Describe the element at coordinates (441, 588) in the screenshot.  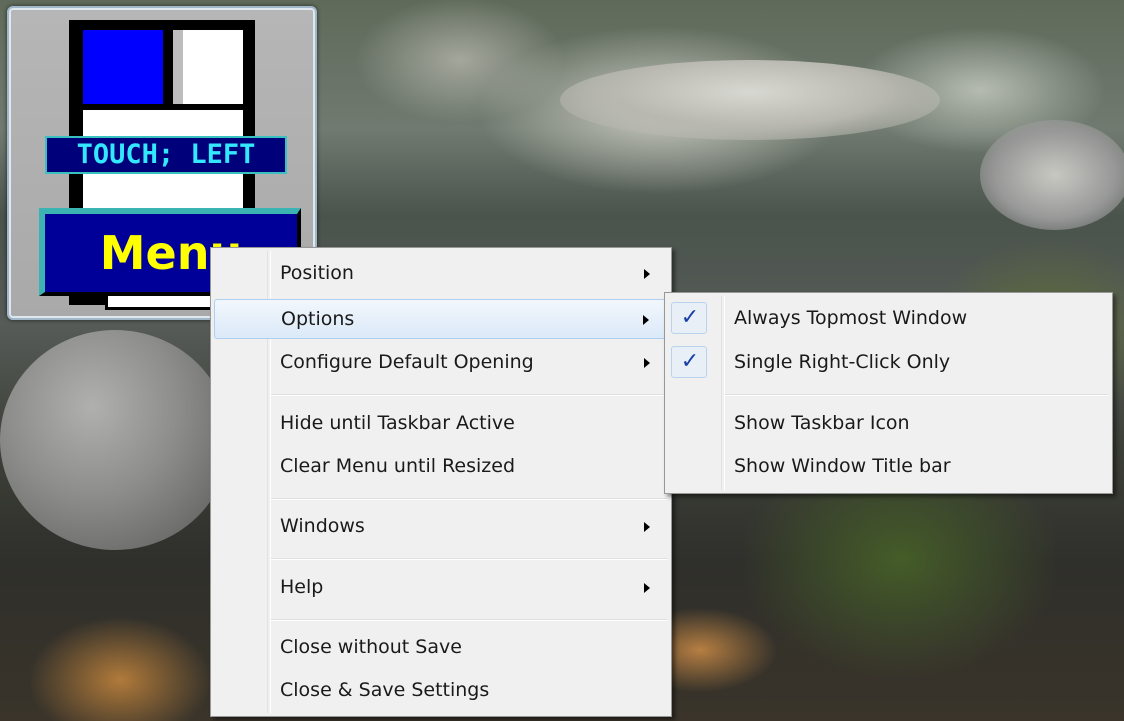
I see `menu-item-help: Help` at that location.